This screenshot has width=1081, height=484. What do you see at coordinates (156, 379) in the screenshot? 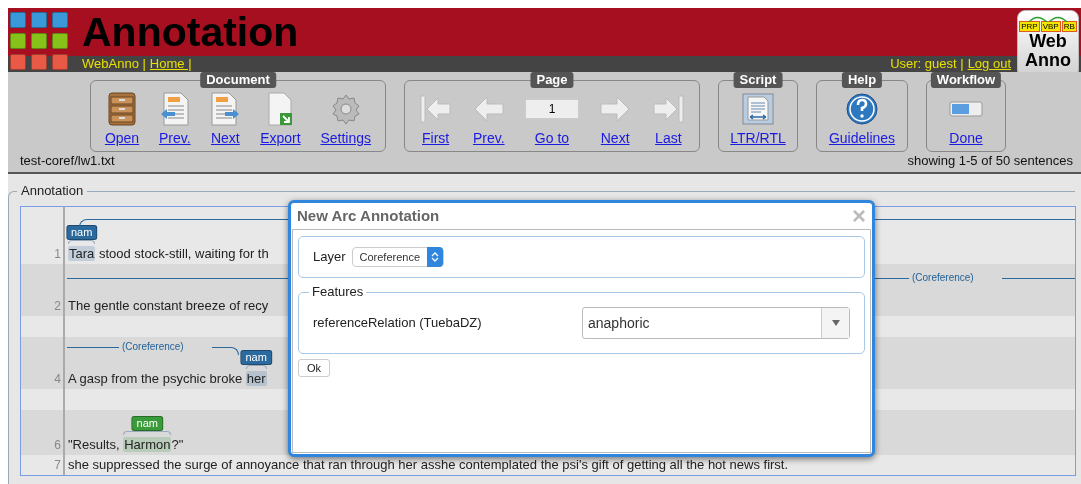
I see `sentence-text: A gasp from the psychic broke` at bounding box center [156, 379].